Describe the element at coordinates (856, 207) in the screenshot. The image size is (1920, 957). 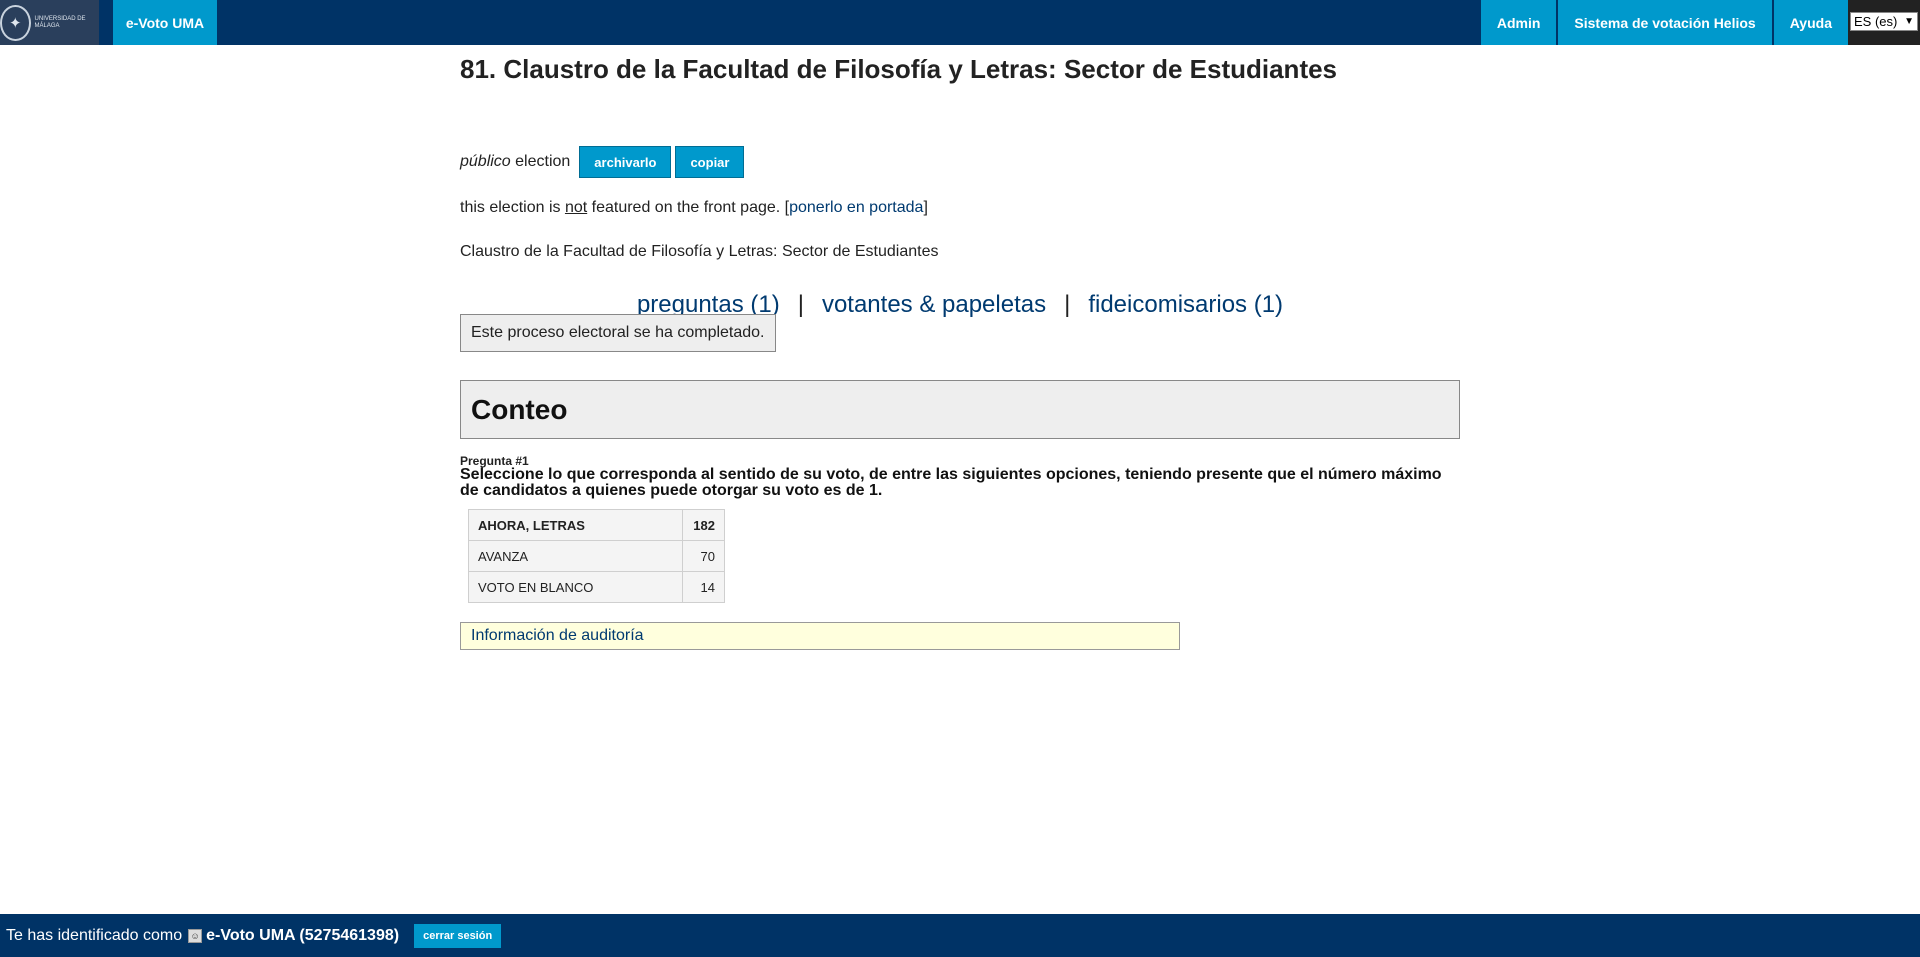
I see `feature-link: ponerlo en portada` at that location.